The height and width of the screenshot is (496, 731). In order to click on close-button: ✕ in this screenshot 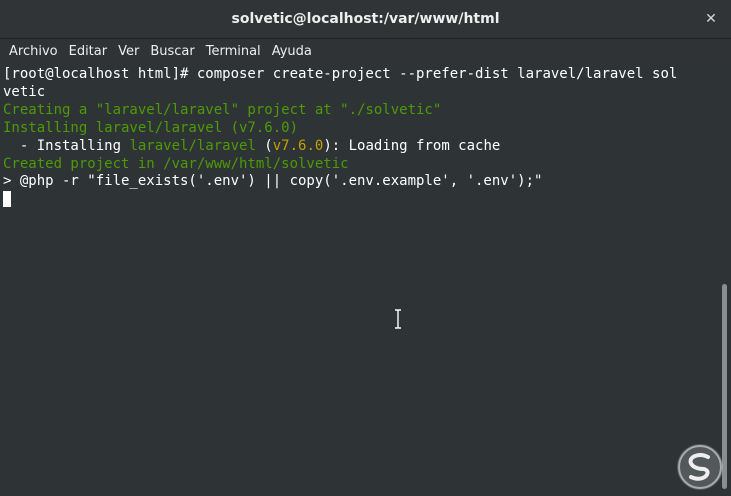, I will do `click(711, 19)`.